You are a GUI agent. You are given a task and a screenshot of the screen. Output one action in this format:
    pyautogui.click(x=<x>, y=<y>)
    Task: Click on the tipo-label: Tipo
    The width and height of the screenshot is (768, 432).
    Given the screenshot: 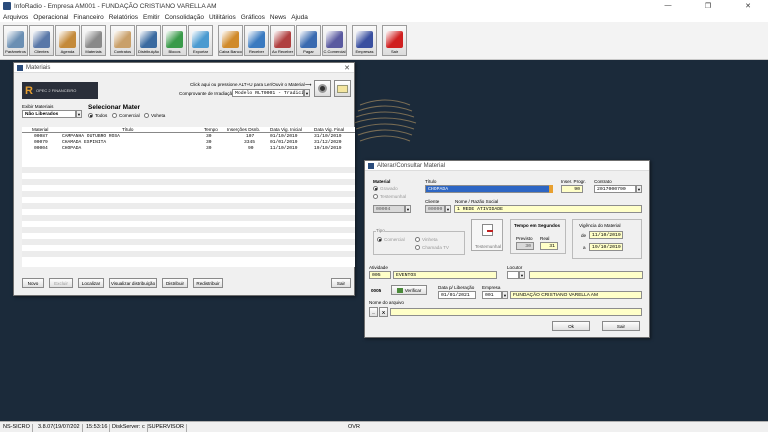 What is the action you would take?
    pyautogui.click(x=380, y=230)
    